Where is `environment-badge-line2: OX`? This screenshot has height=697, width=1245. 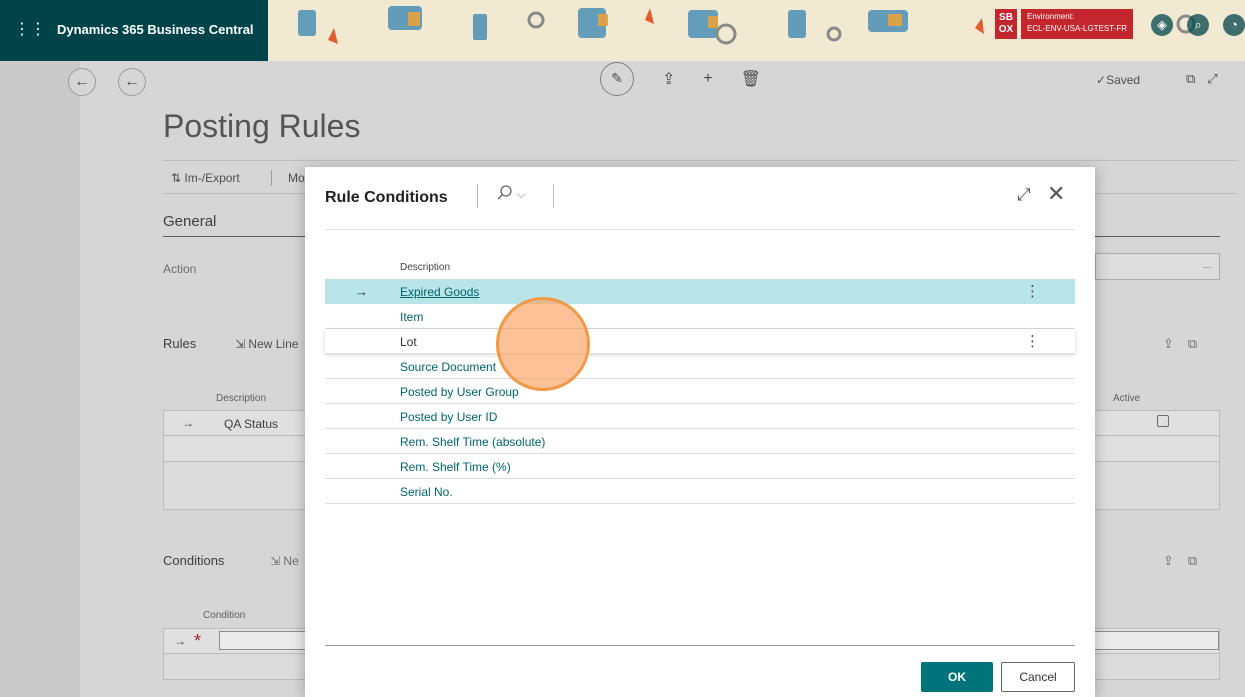 environment-badge-line2: OX is located at coordinates (1006, 29).